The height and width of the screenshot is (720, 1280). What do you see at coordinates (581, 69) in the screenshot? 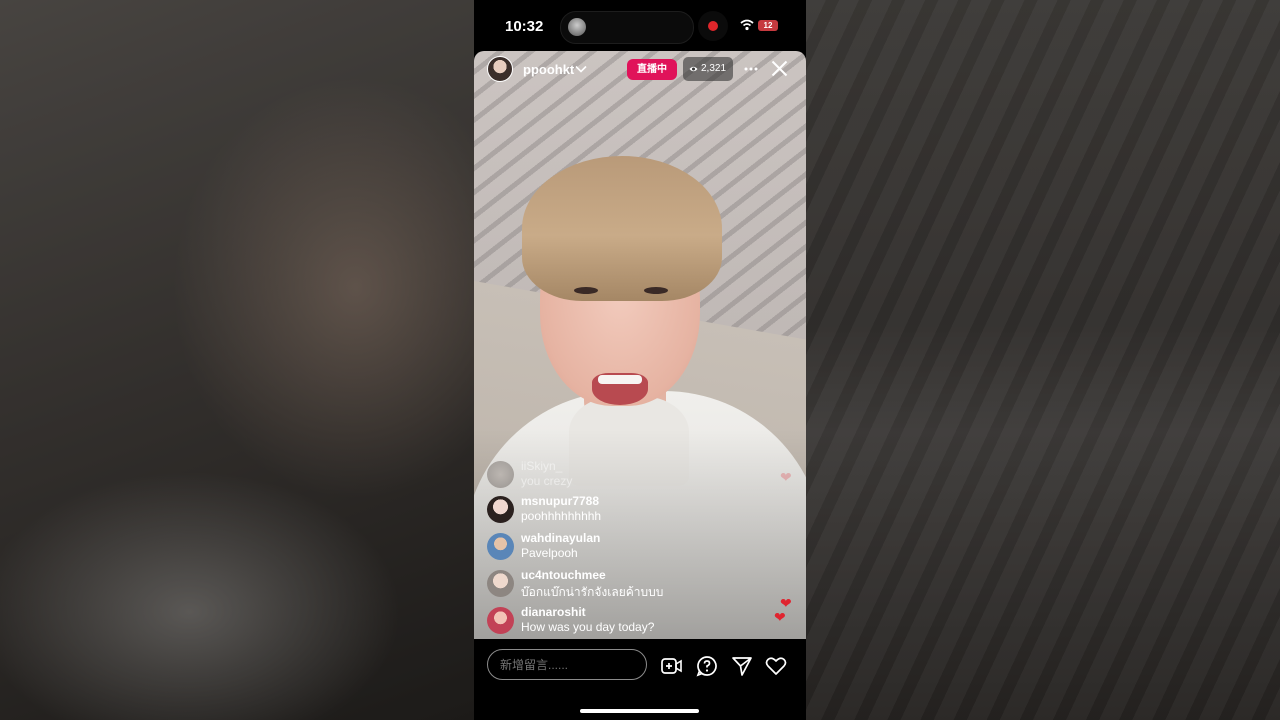
I see `chevron-down-icon` at bounding box center [581, 69].